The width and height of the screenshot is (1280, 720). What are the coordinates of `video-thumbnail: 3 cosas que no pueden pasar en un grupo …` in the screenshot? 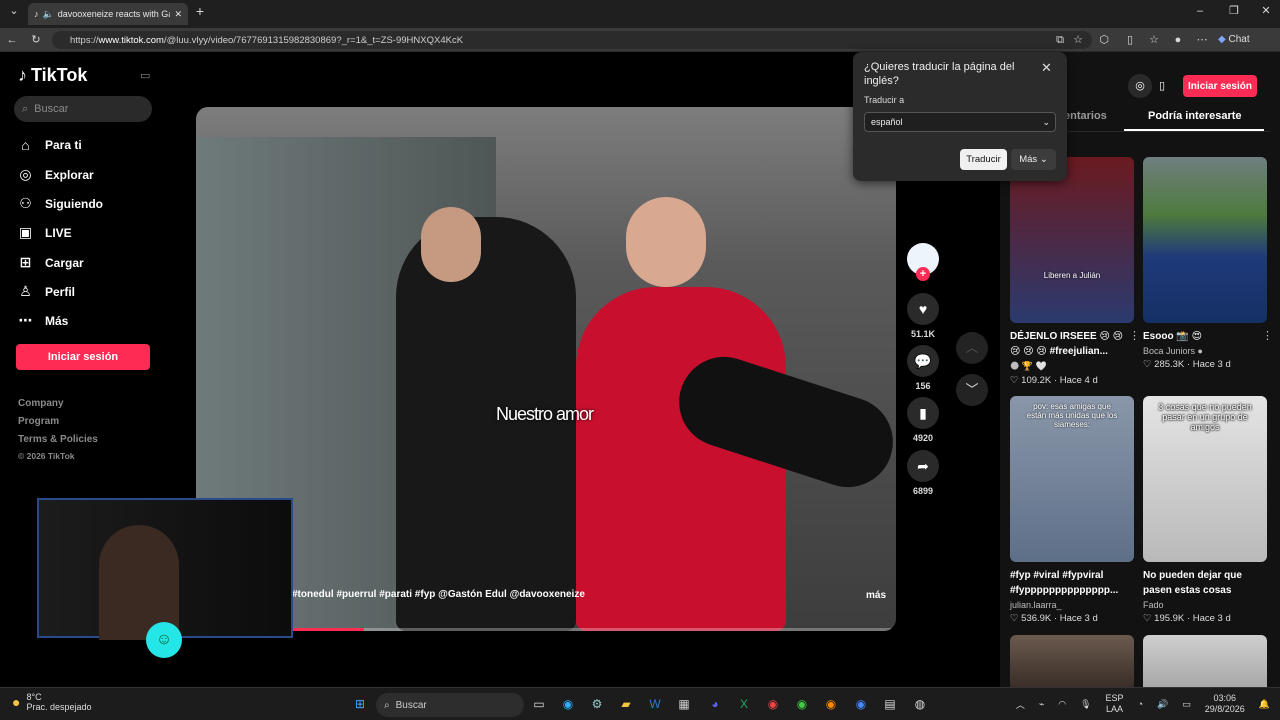 It's located at (1205, 479).